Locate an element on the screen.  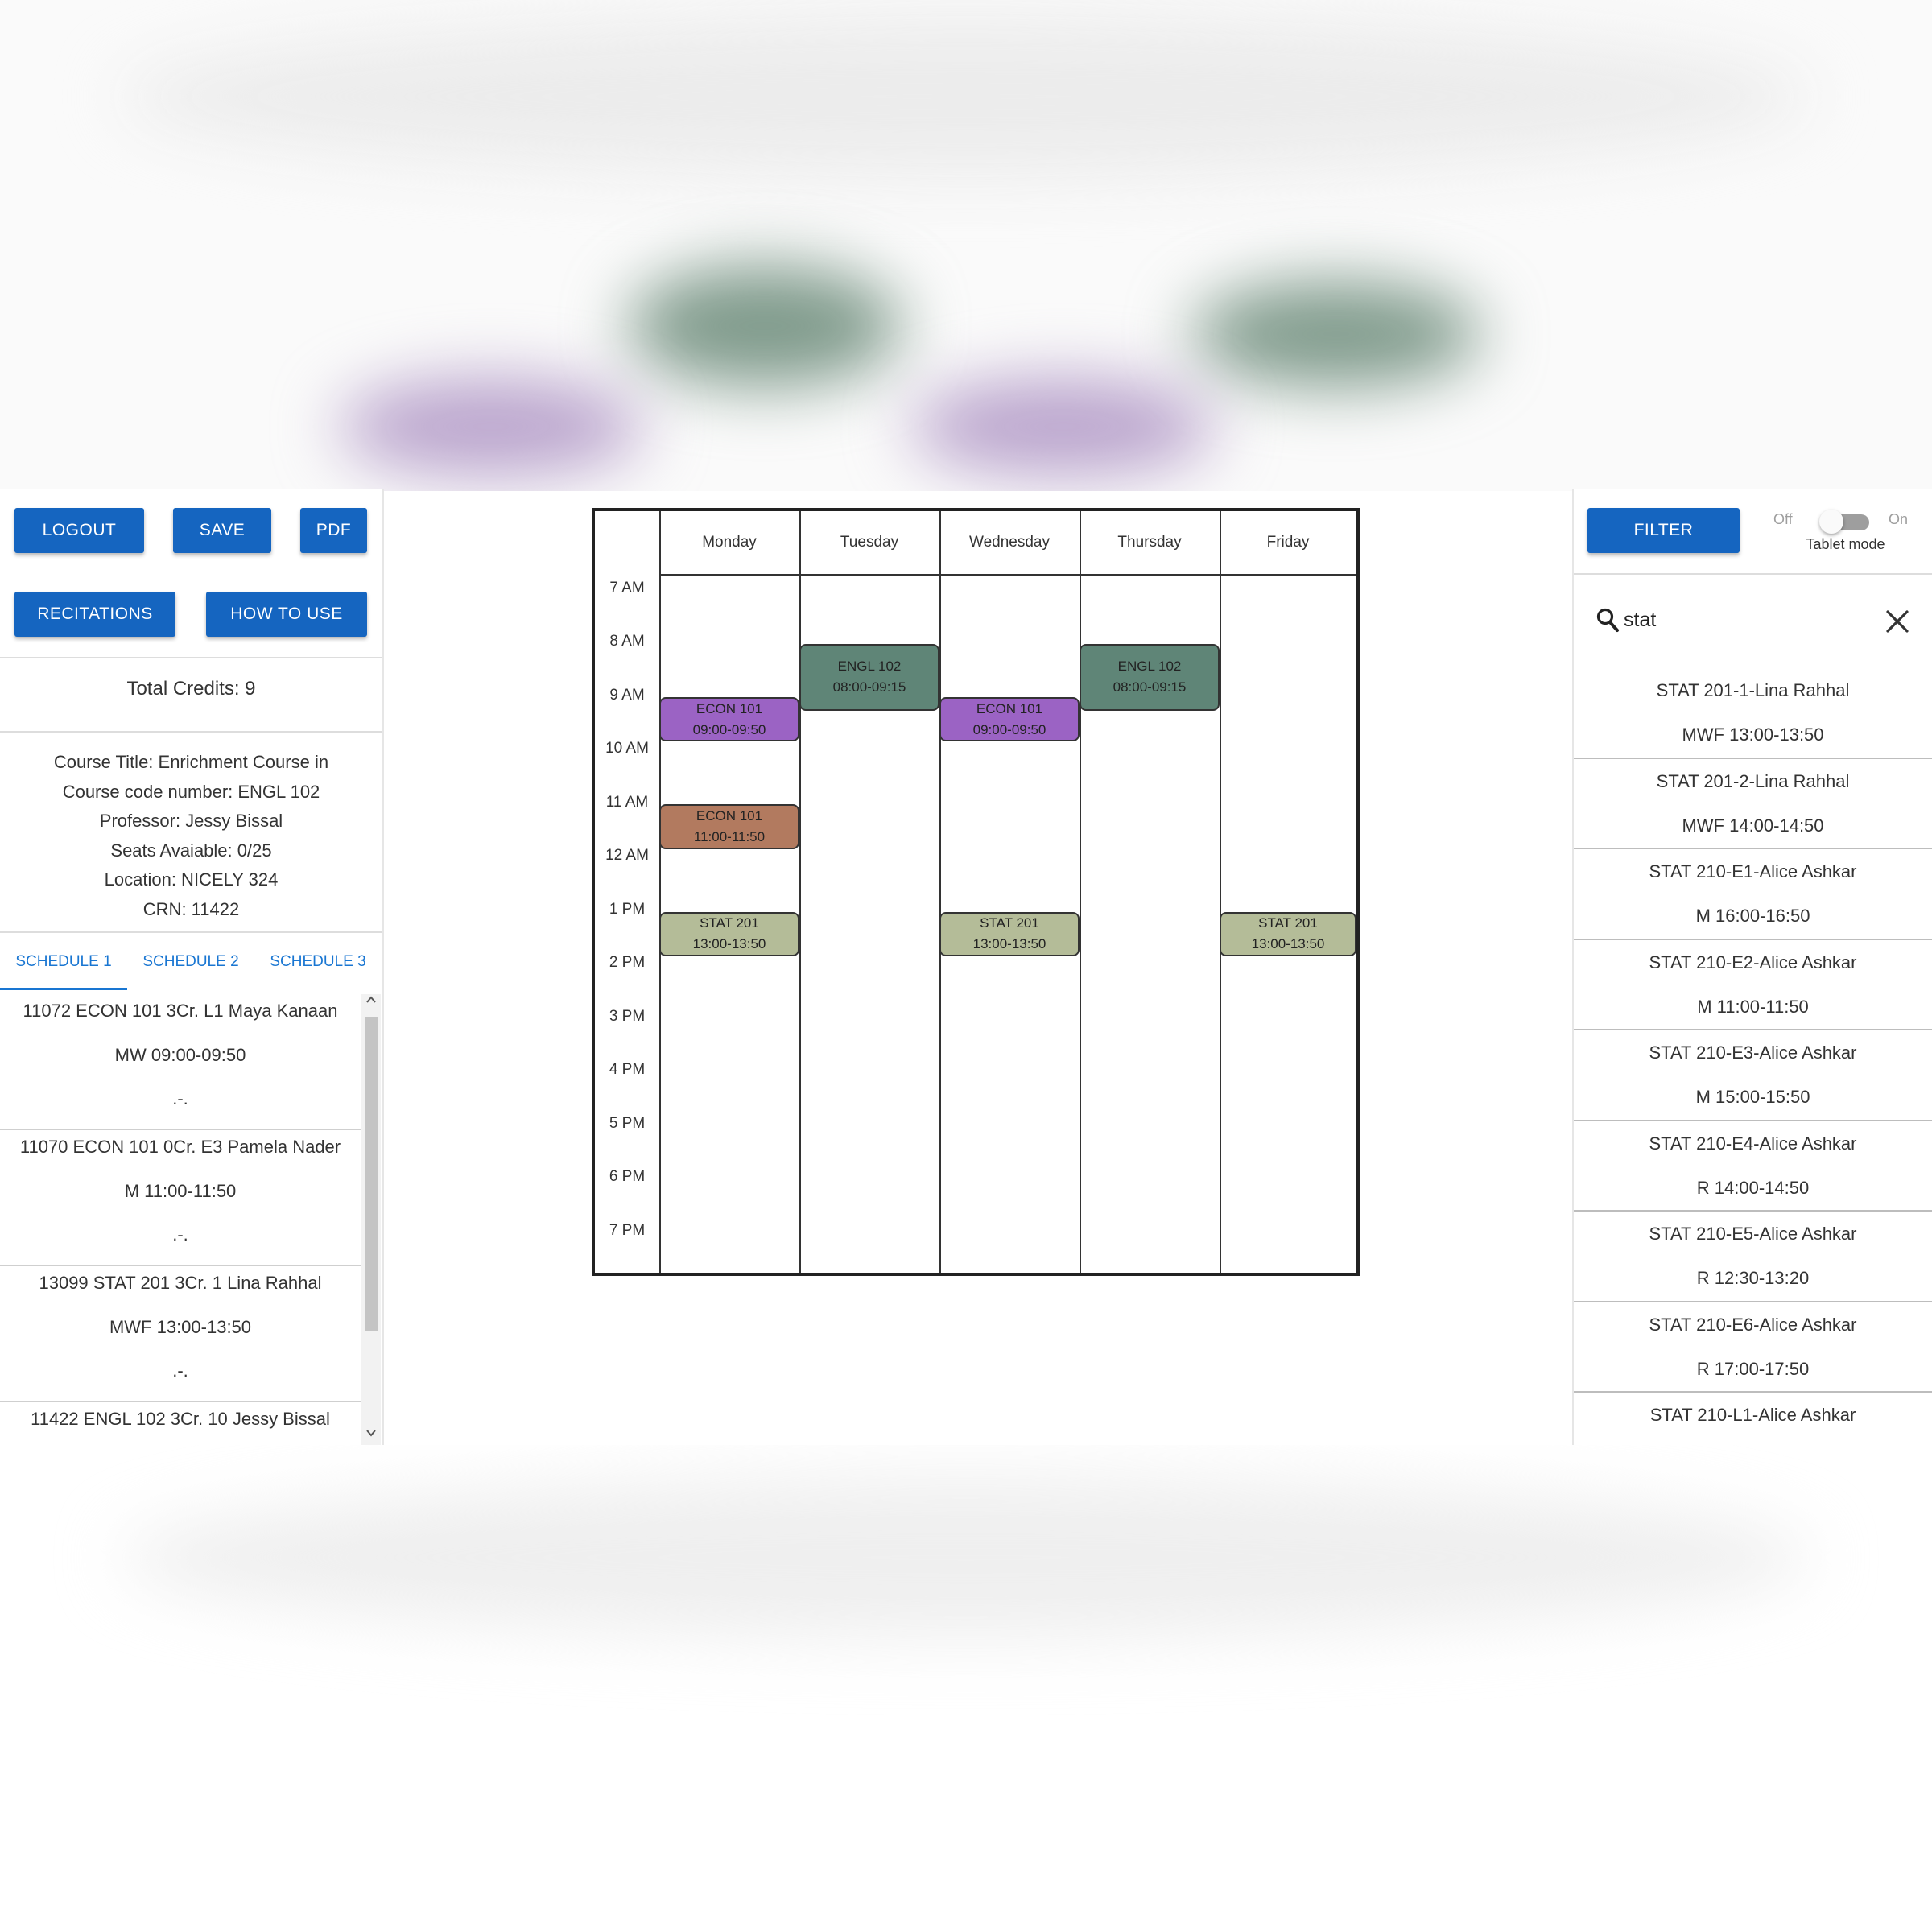
event-course: STAT 201 is located at coordinates (729, 923).